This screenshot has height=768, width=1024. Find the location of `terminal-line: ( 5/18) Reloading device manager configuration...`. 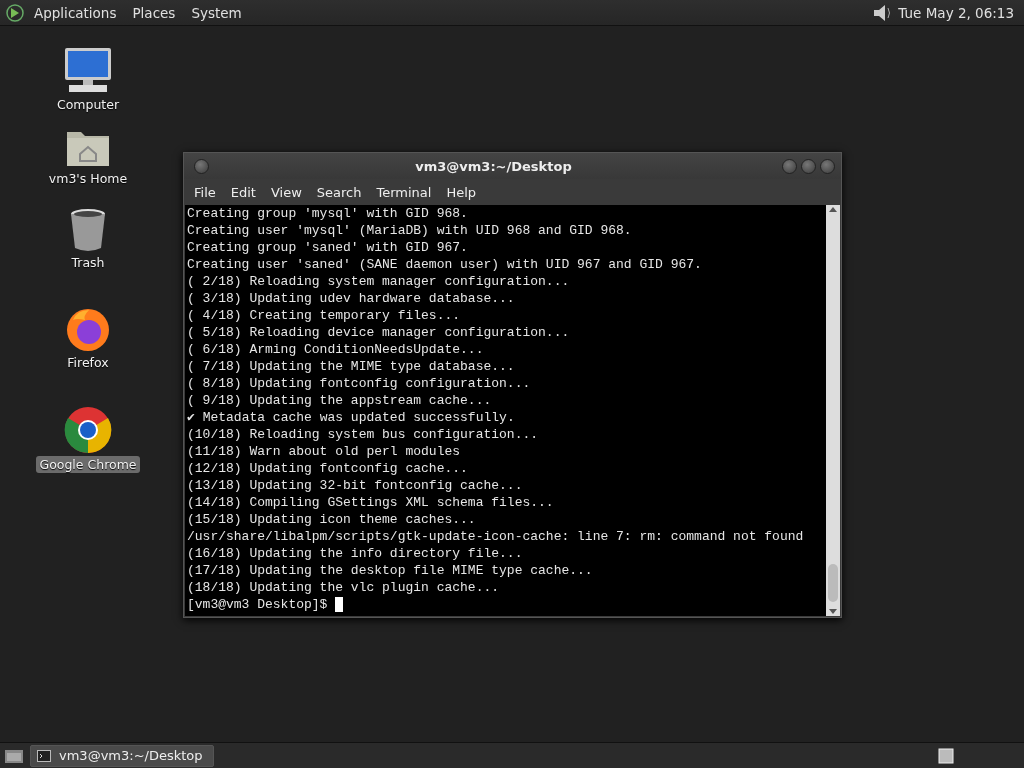

terminal-line: ( 5/18) Reloading device manager configuration... is located at coordinates (379, 332).